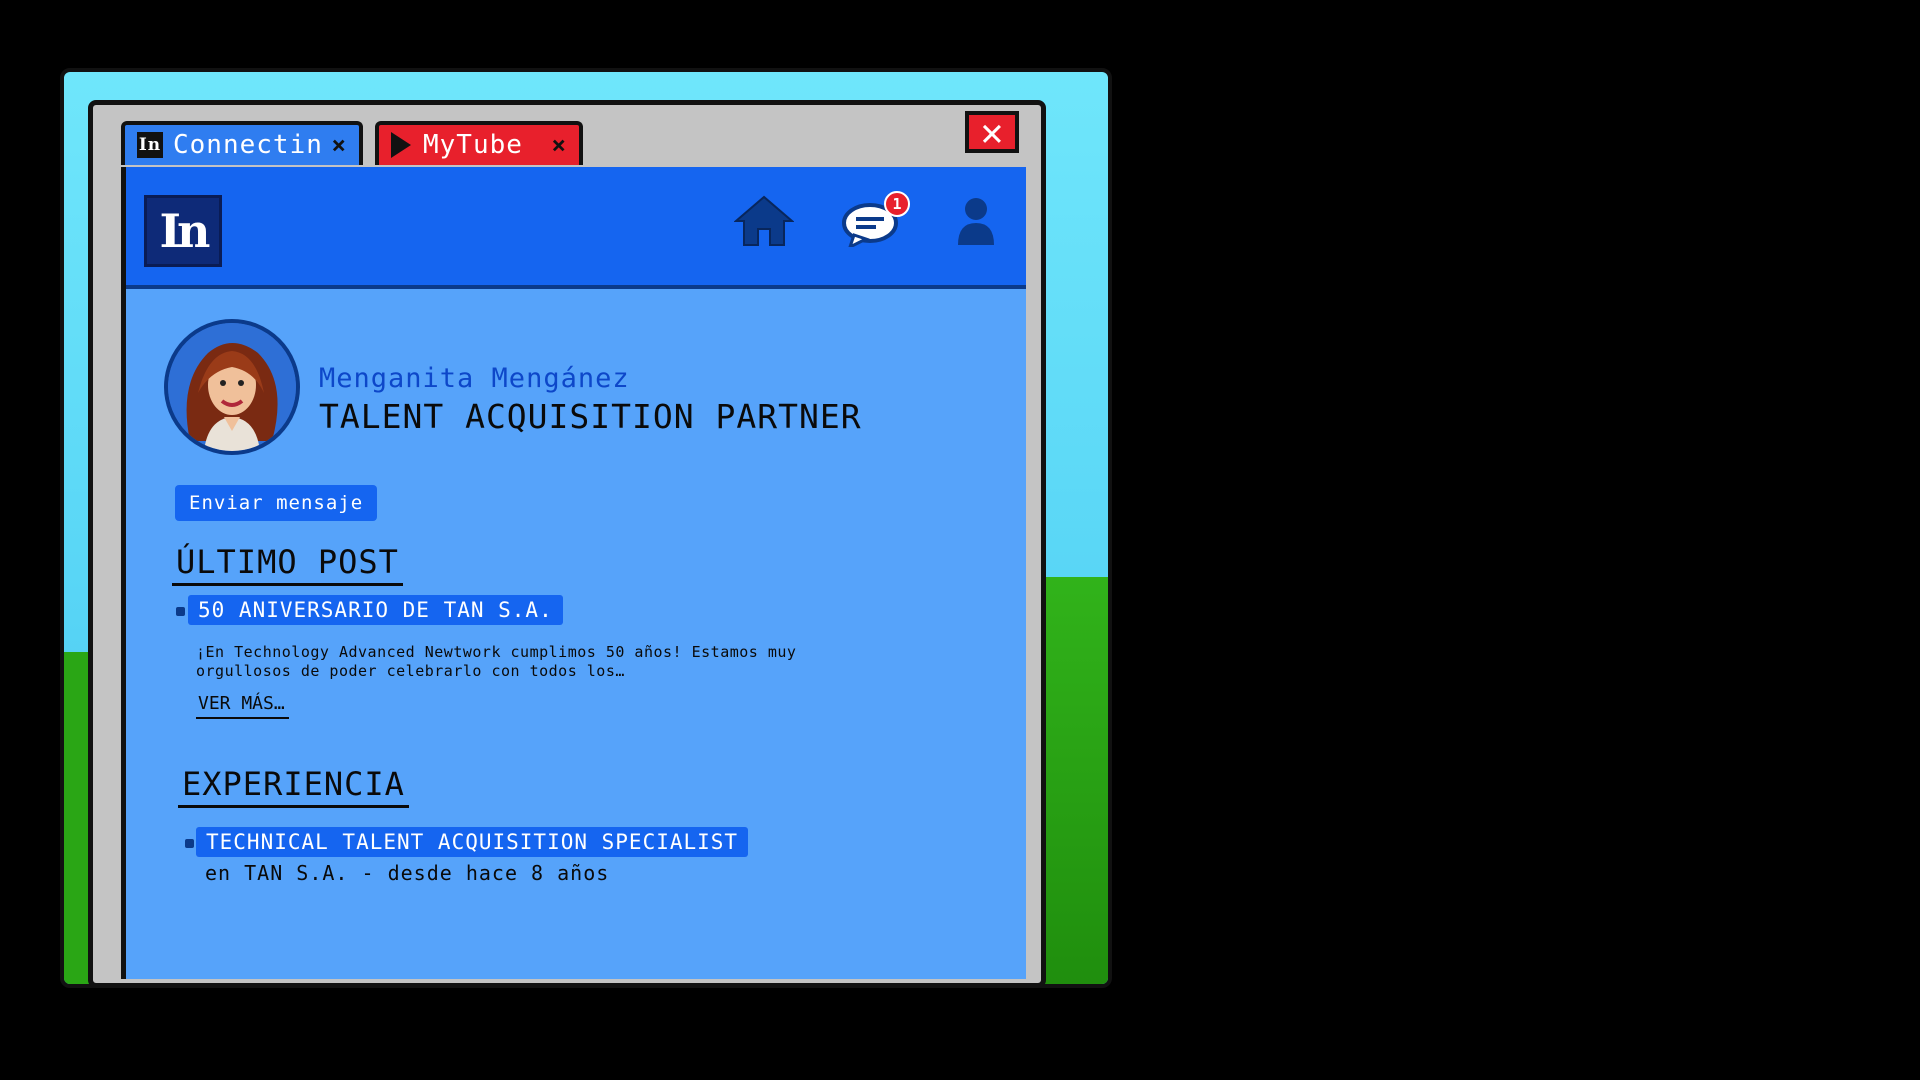 This screenshot has width=1920, height=1080. Describe the element at coordinates (976, 223) in the screenshot. I see `user-profile-icon` at that location.